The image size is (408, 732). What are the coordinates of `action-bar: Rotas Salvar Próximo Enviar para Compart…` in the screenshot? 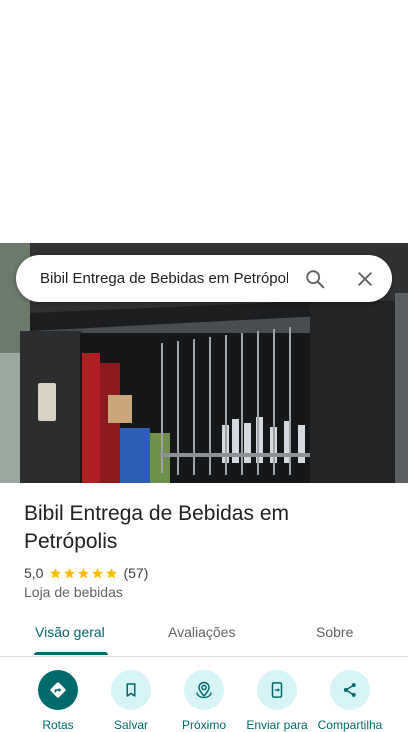 It's located at (204, 699).